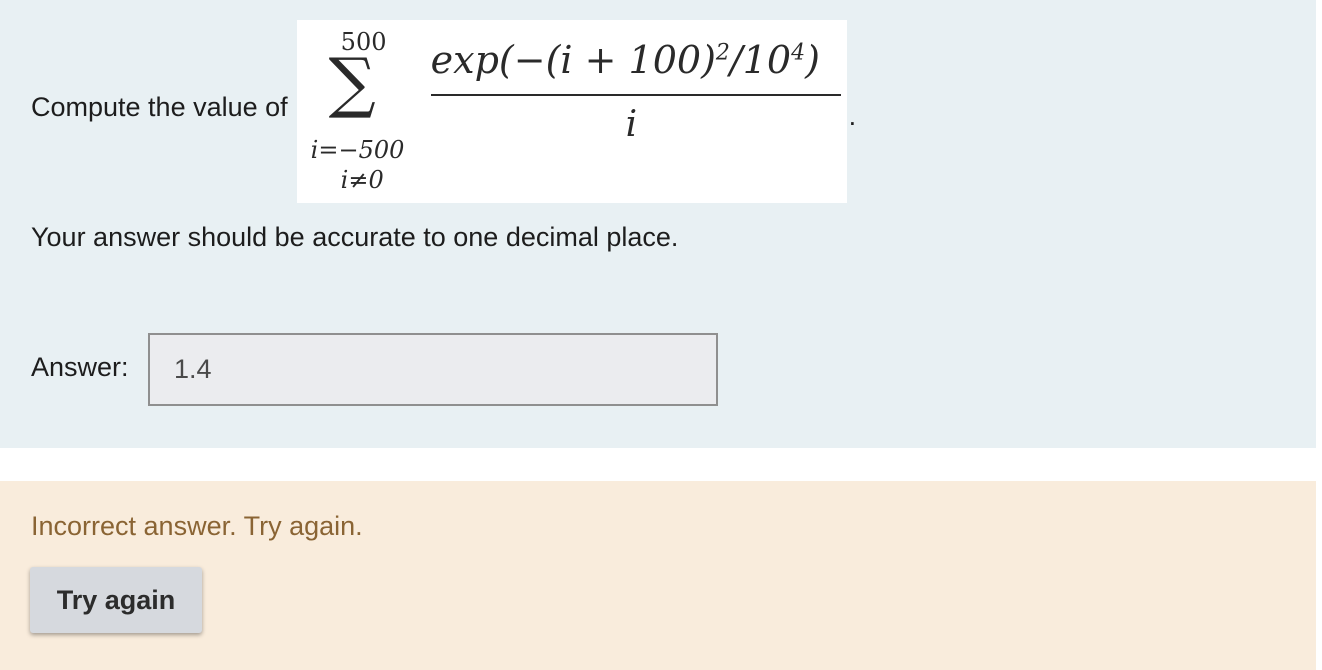 This screenshot has height=670, width=1322. What do you see at coordinates (352, 82) in the screenshot?
I see `summation-sign: ∑` at bounding box center [352, 82].